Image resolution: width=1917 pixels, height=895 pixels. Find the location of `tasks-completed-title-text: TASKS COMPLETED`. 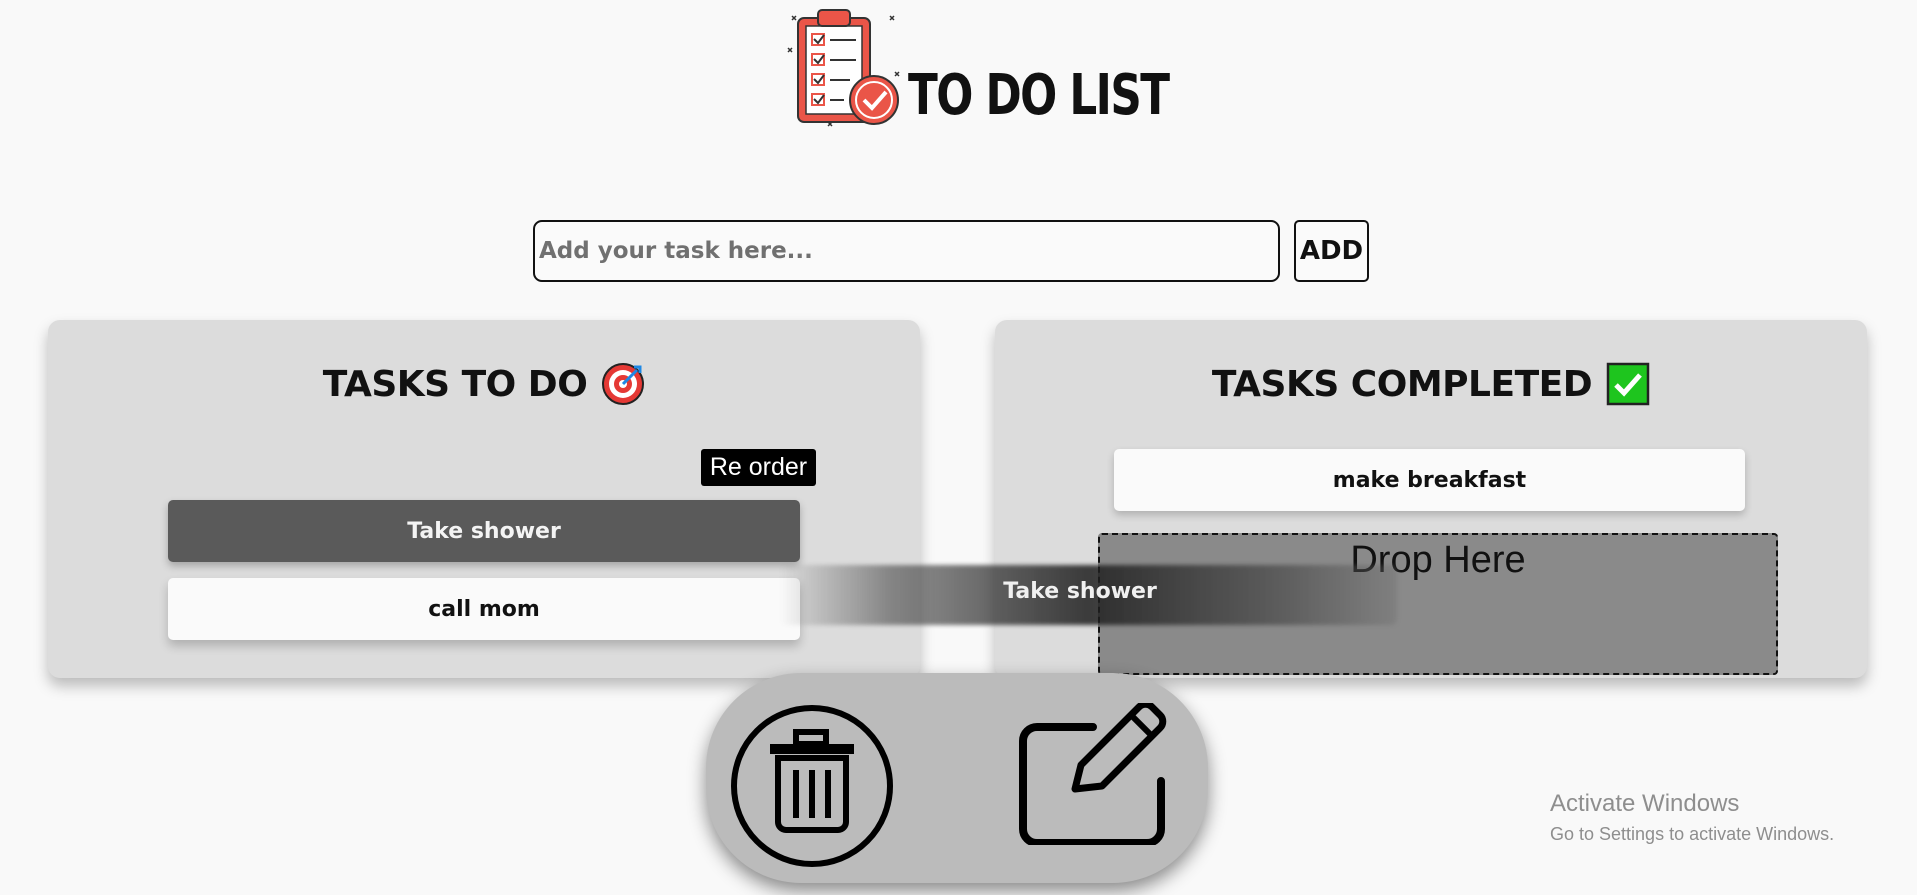

tasks-completed-title-text: TASKS COMPLETED is located at coordinates (1402, 384).